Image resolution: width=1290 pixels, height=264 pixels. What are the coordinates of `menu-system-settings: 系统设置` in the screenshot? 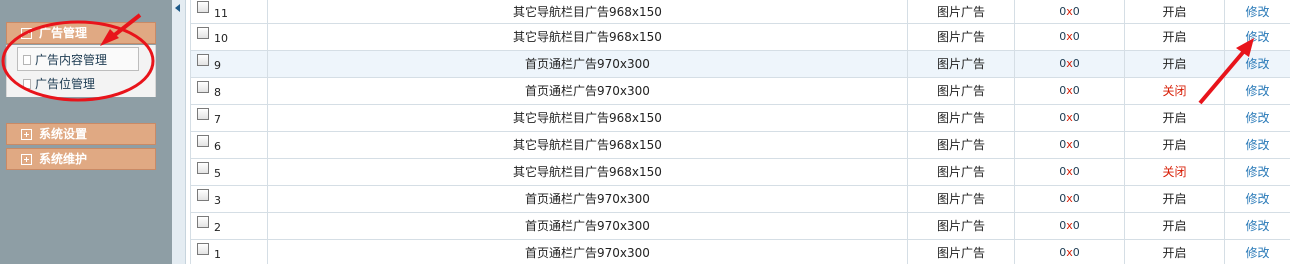 It's located at (81, 134).